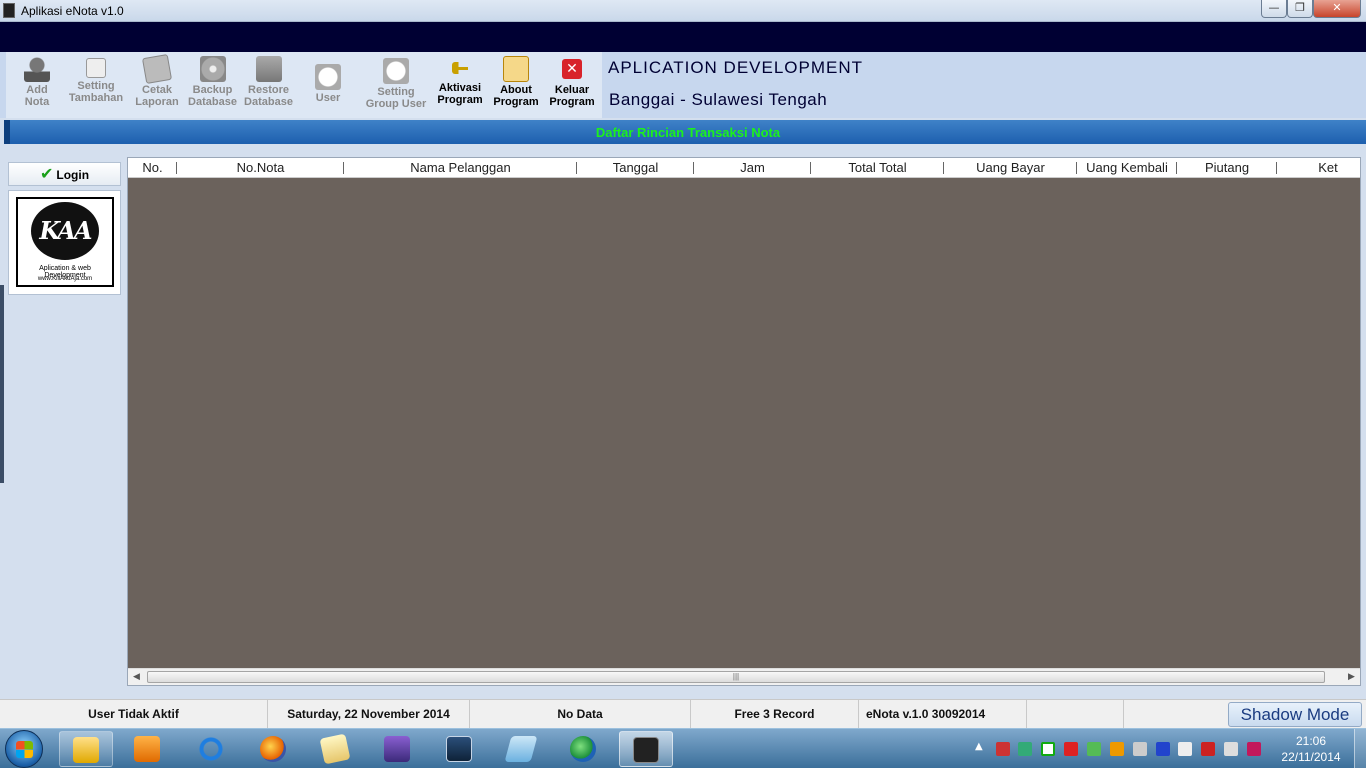  What do you see at coordinates (460, 68) in the screenshot?
I see `key-icon` at bounding box center [460, 68].